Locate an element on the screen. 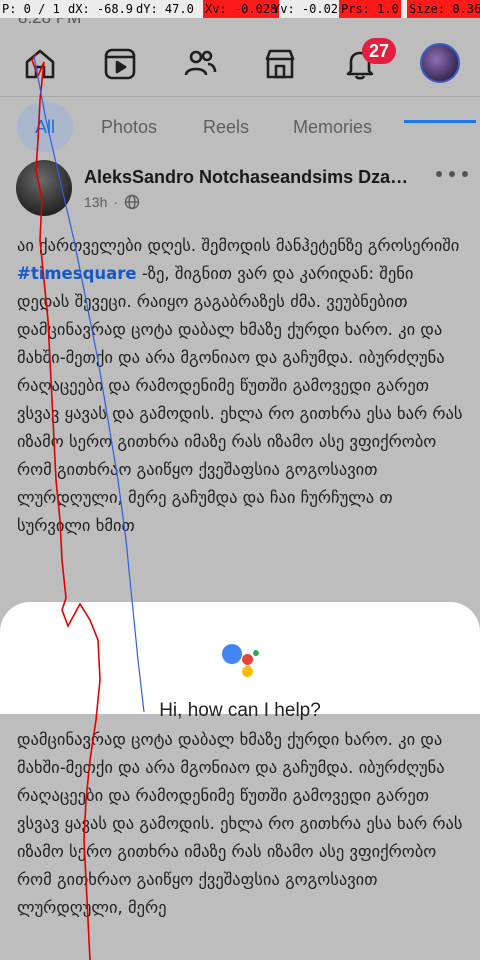  assistant-dot-blue is located at coordinates (232, 654).